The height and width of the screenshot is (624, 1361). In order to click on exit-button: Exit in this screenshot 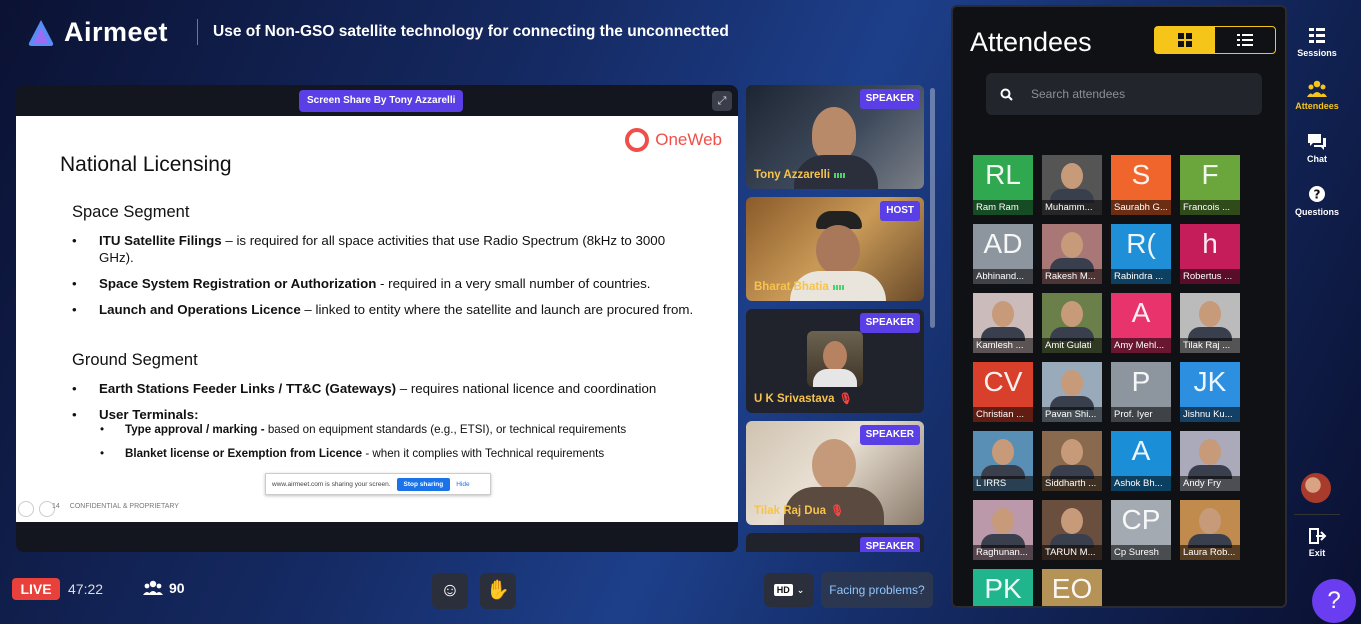, I will do `click(1317, 542)`.